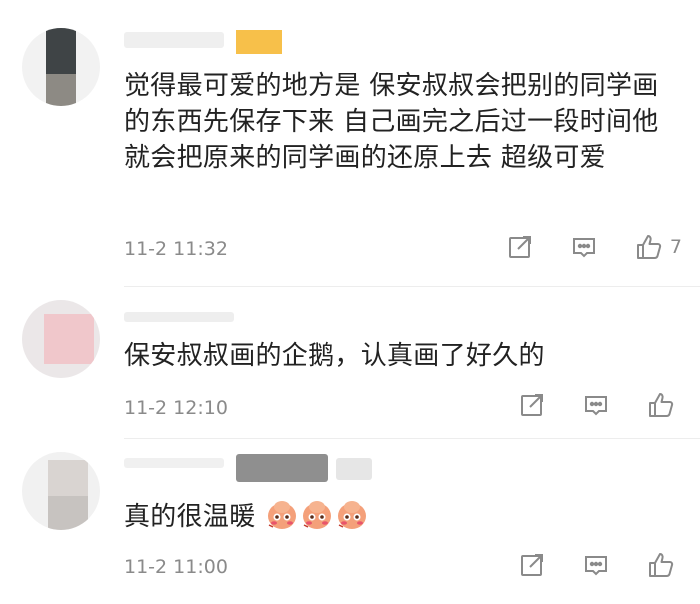  Describe the element at coordinates (176, 567) in the screenshot. I see `comment-time: 11-2 11:00` at that location.